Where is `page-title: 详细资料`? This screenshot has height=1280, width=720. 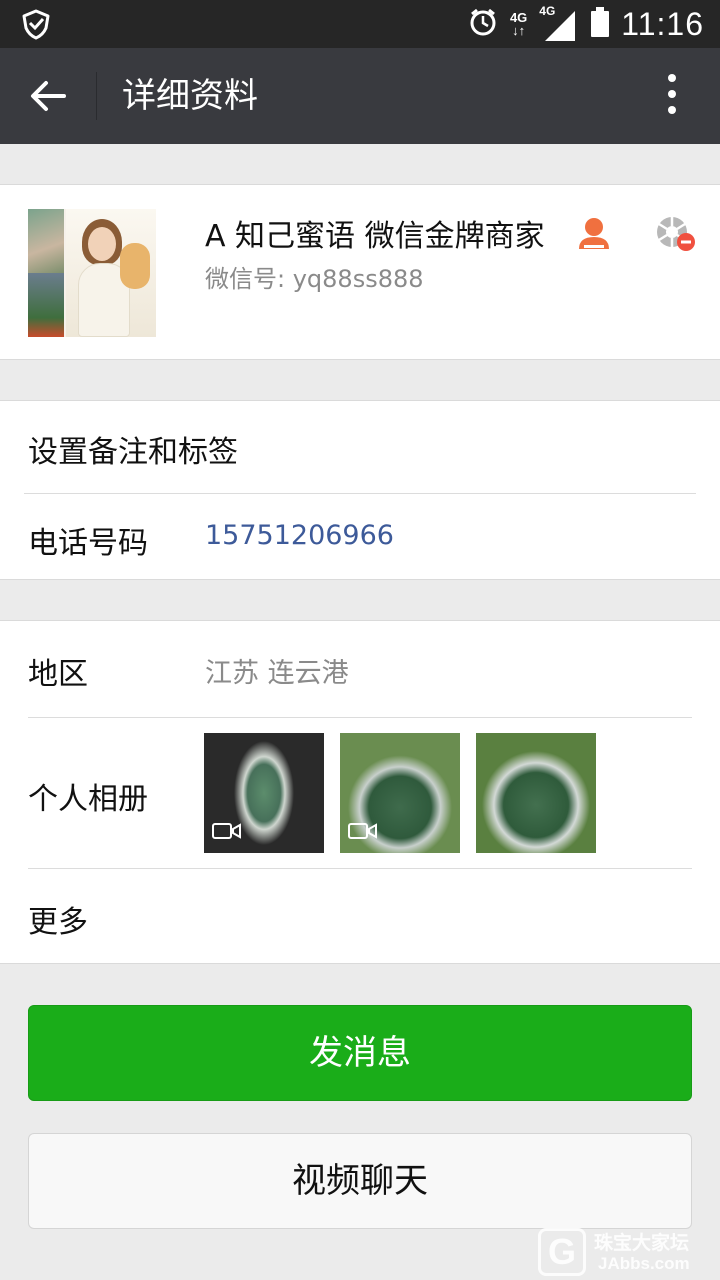 page-title: 详细资料 is located at coordinates (190, 96).